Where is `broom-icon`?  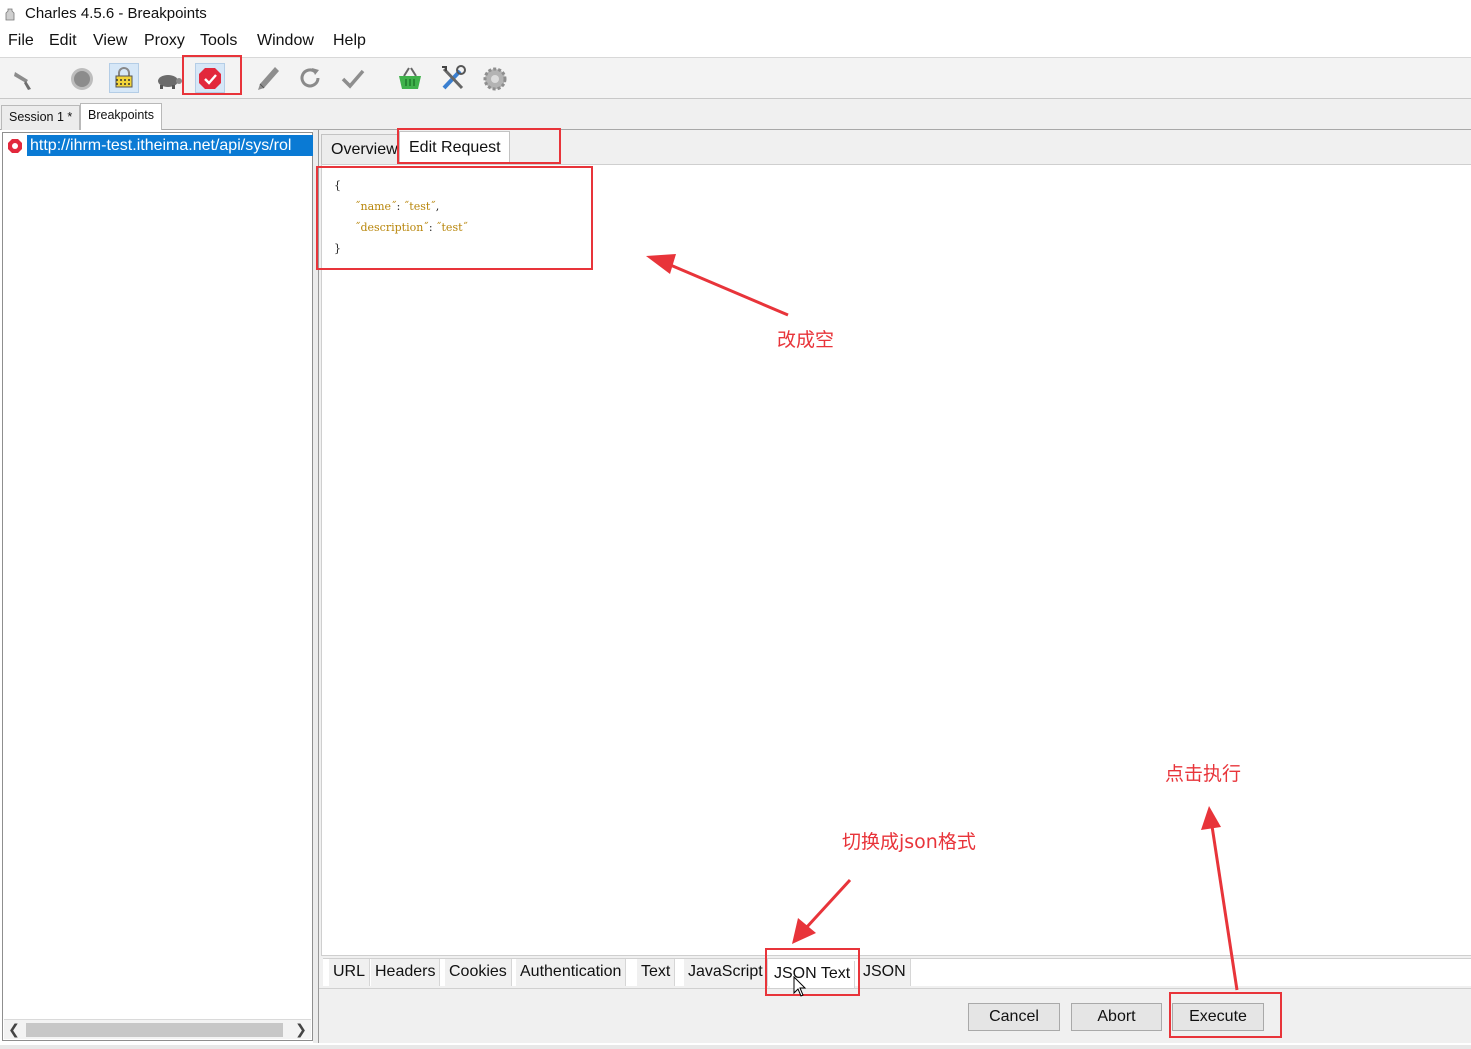 broom-icon is located at coordinates (24, 78).